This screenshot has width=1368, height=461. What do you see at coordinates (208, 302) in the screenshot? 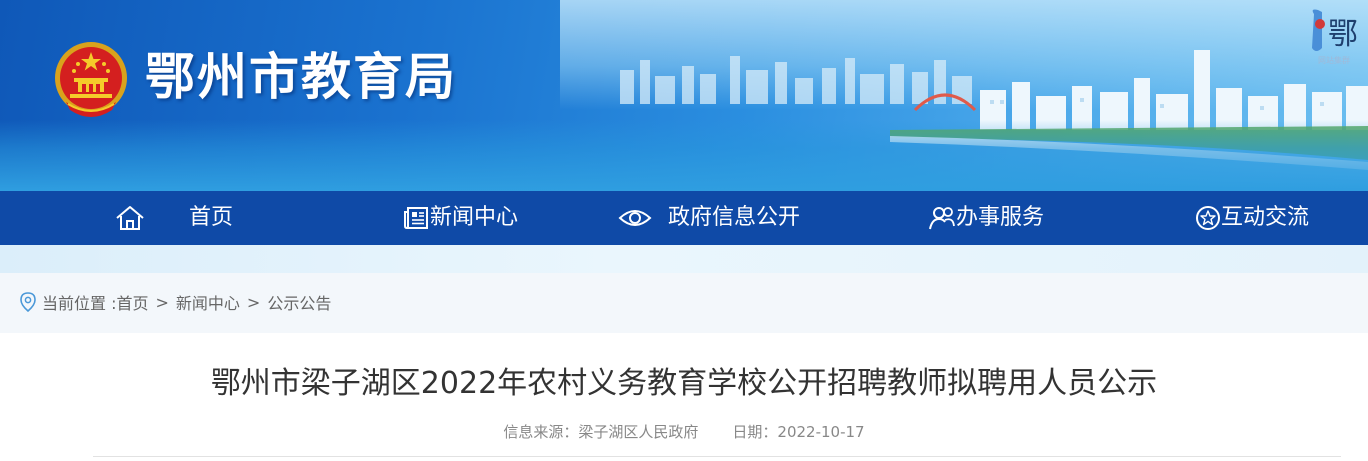
I see `breadcrumb-link-news: 新闻中心` at bounding box center [208, 302].